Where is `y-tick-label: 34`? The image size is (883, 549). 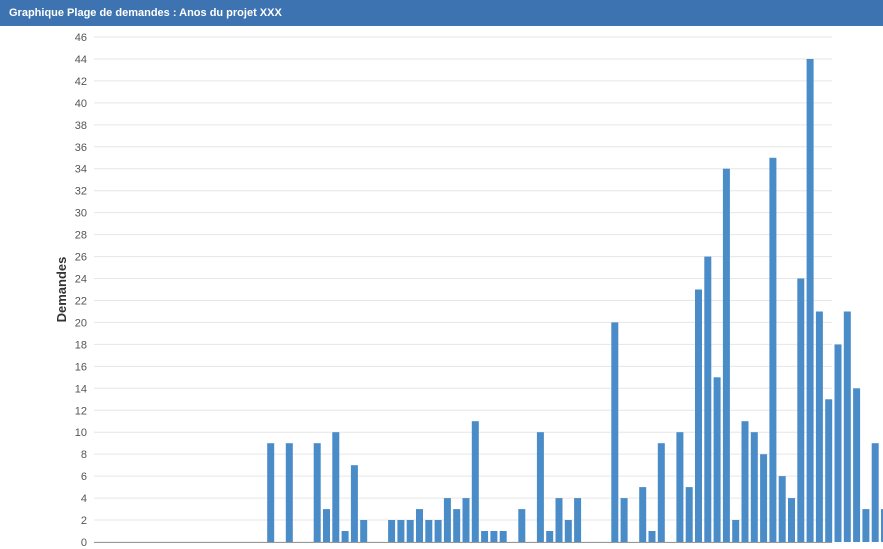 y-tick-label: 34 is located at coordinates (81, 170).